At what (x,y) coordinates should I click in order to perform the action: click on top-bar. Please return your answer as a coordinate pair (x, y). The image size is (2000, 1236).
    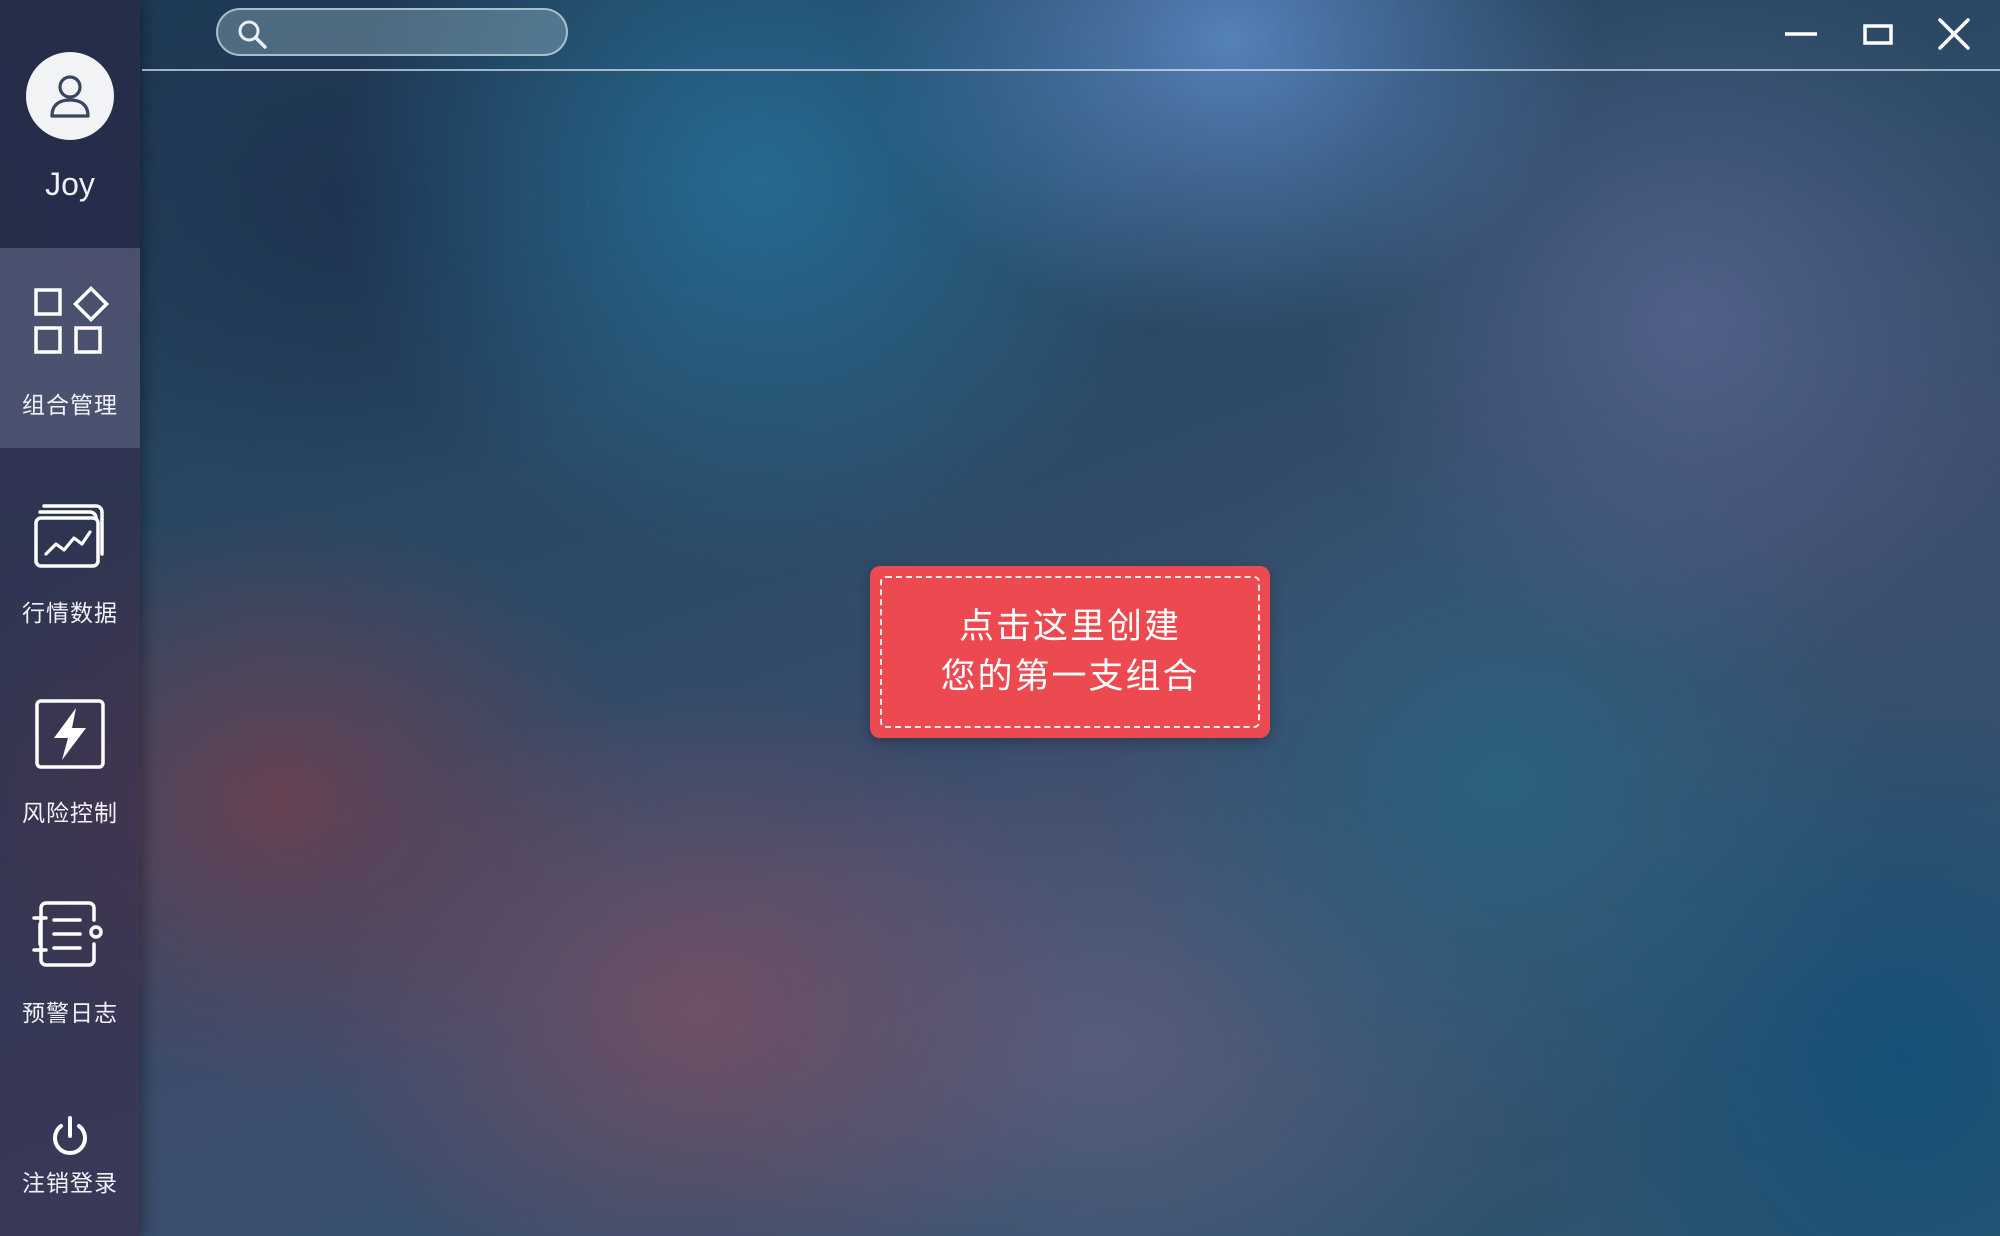
    Looking at the image, I should click on (1071, 35).